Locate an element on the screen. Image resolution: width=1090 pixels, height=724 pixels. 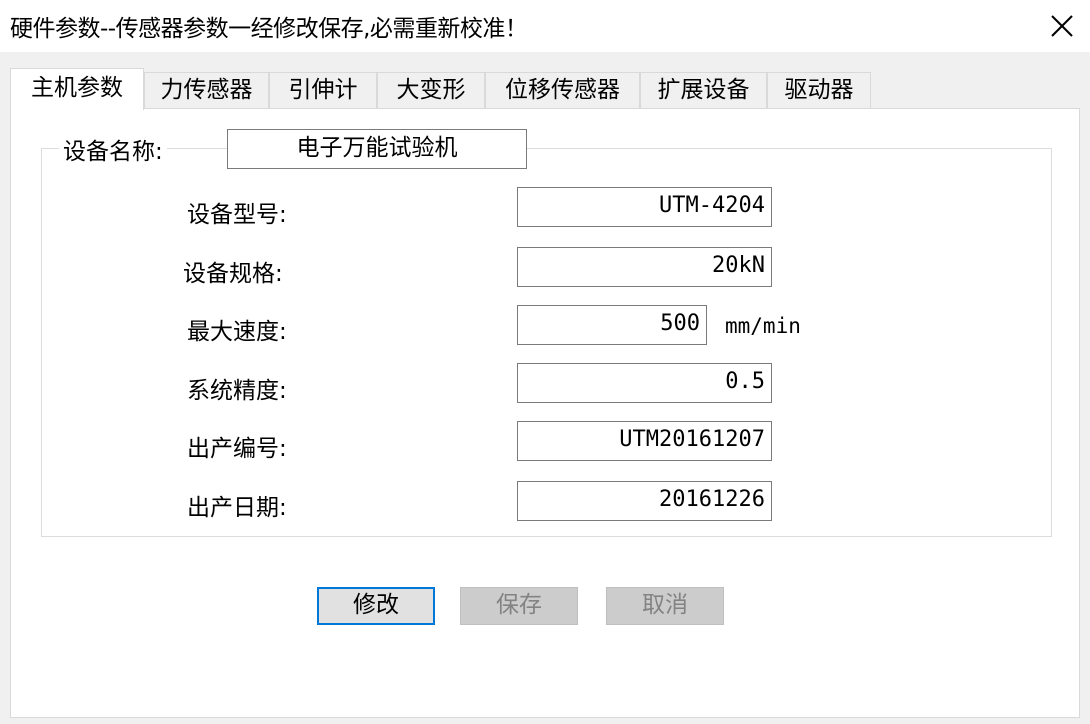
close-icon is located at coordinates (1062, 26).